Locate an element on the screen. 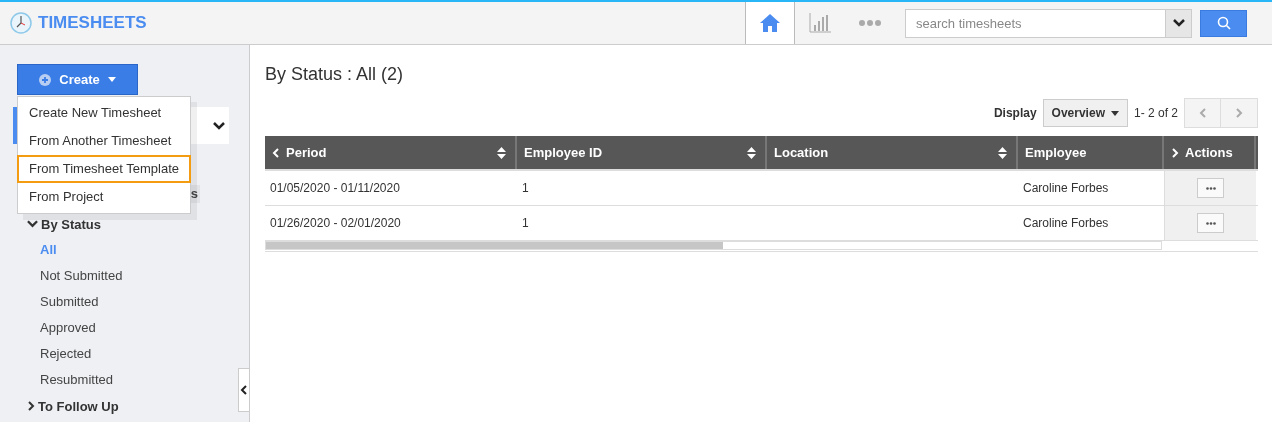 This screenshot has height=423, width=1272. sidebar-item: Rejected is located at coordinates (59, 354).